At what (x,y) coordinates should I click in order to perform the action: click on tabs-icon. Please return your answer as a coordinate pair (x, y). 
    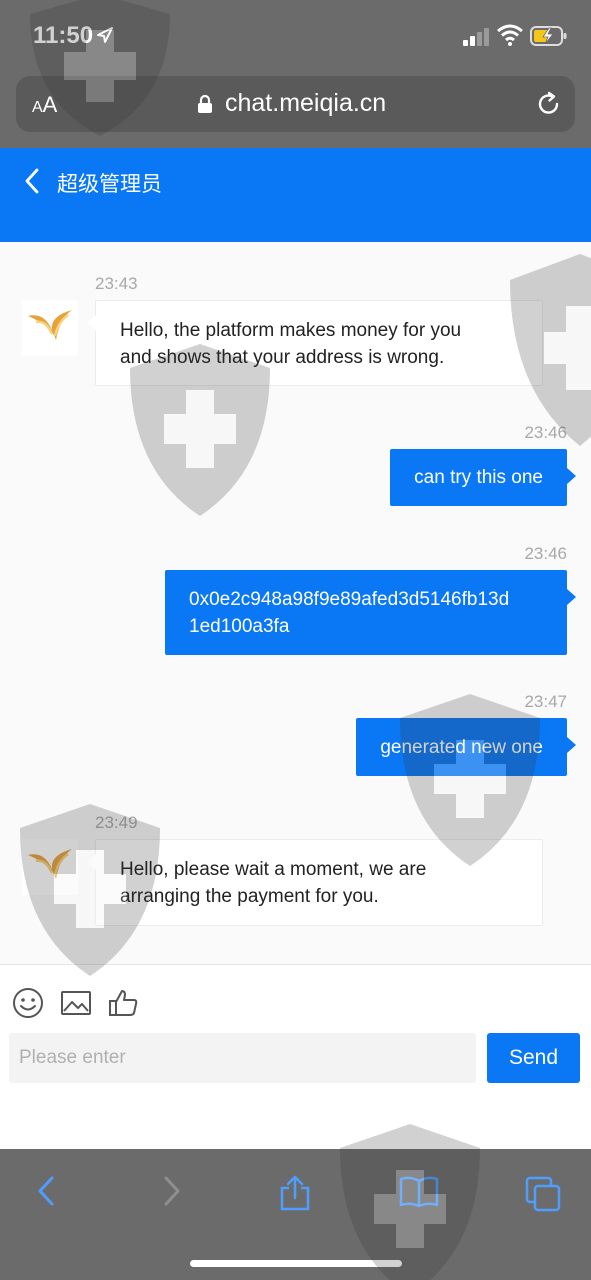
    Looking at the image, I should click on (543, 1194).